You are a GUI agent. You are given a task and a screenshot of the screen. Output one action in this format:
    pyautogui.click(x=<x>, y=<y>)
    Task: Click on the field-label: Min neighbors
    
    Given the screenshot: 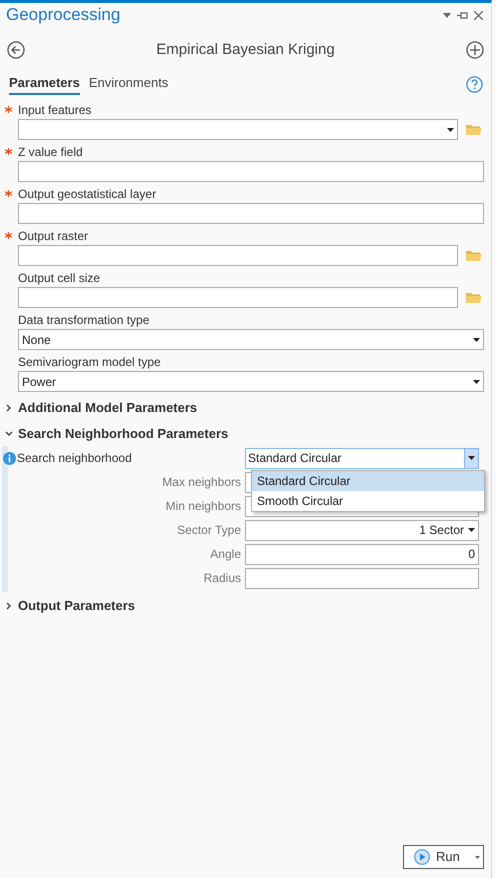 What is the action you would take?
    pyautogui.click(x=203, y=506)
    